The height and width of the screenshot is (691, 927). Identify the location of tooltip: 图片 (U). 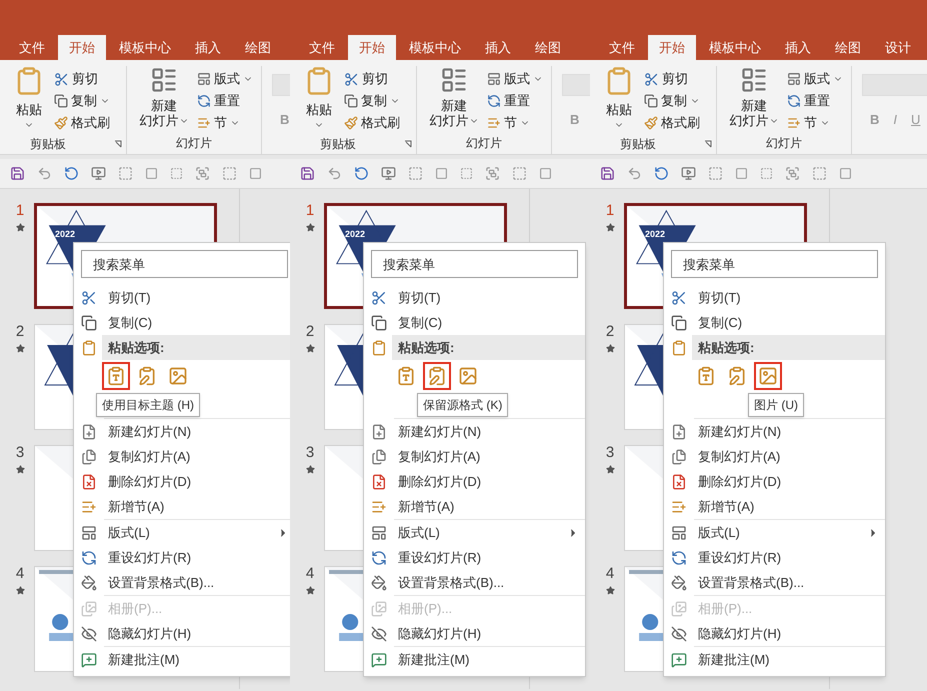
(776, 405).